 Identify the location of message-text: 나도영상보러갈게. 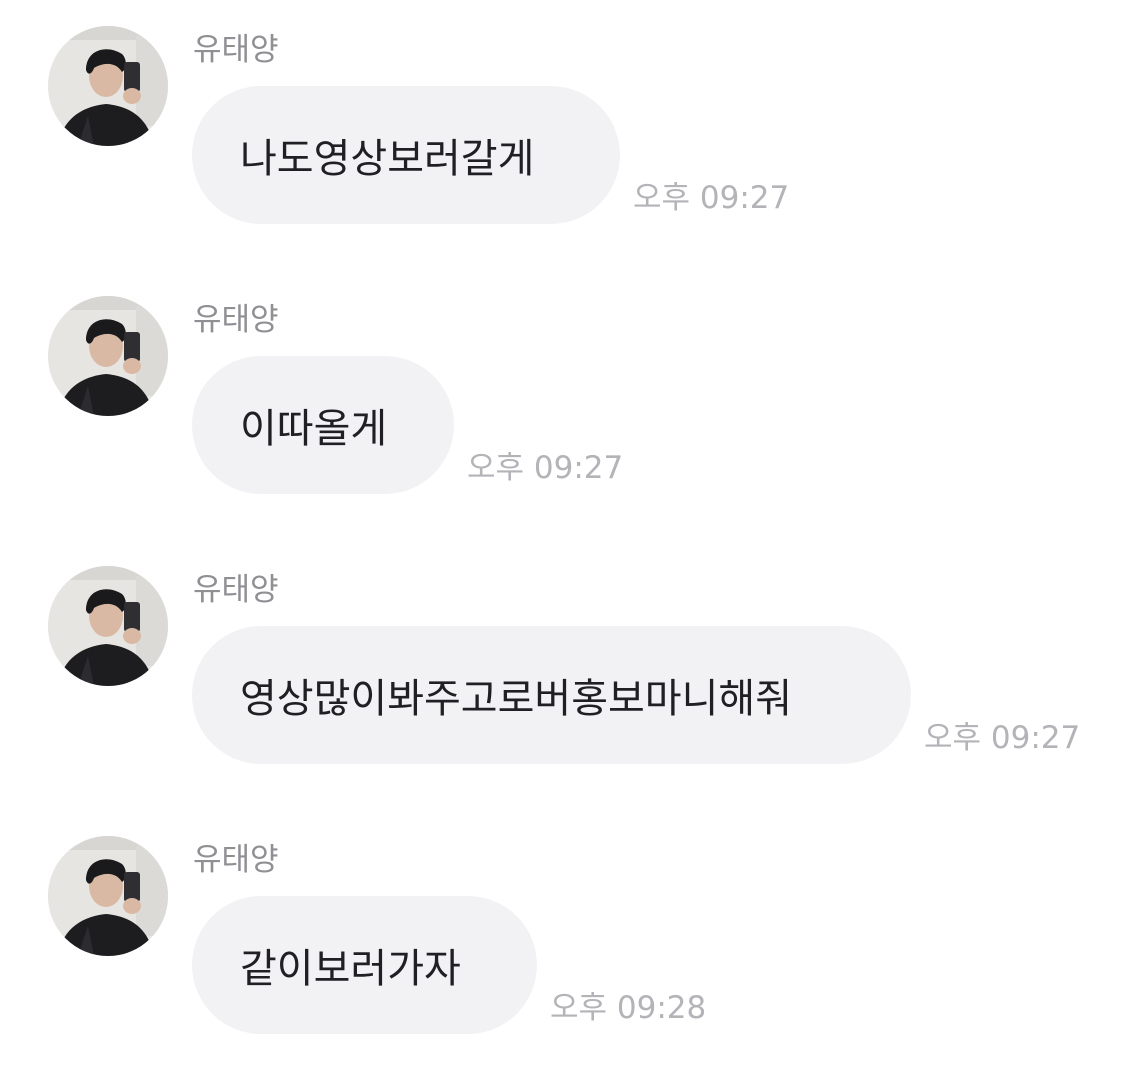
(387, 159).